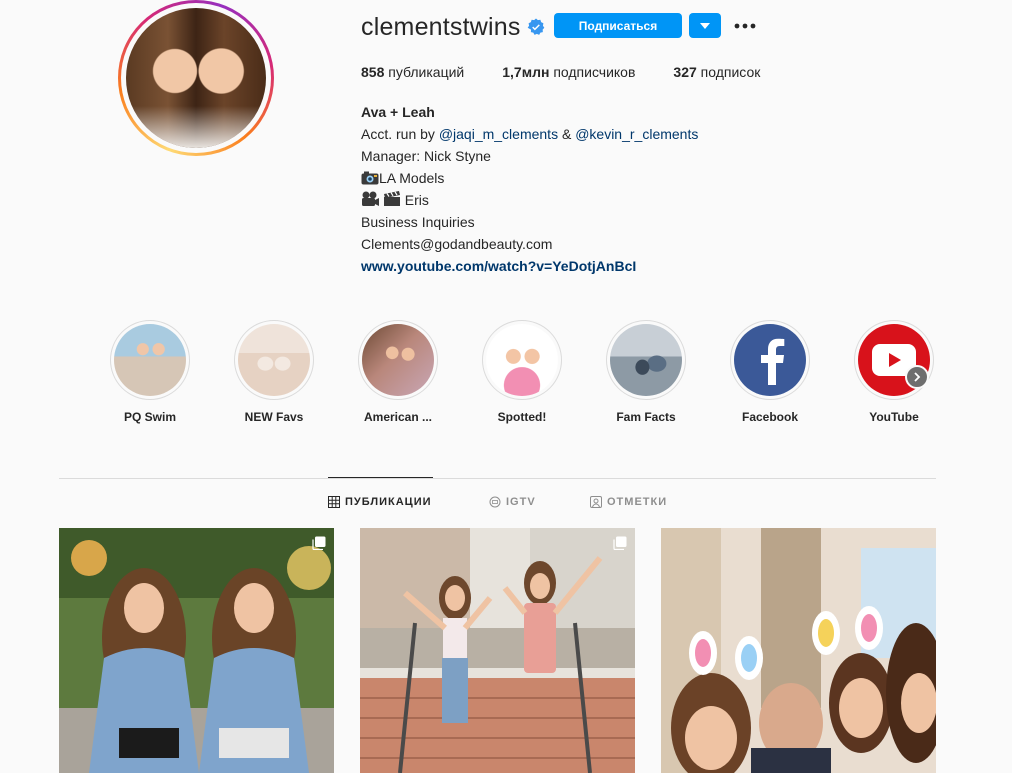 The height and width of the screenshot is (773, 1012). What do you see at coordinates (611, 200) in the screenshot?
I see `bio-eris-line: Eris` at bounding box center [611, 200].